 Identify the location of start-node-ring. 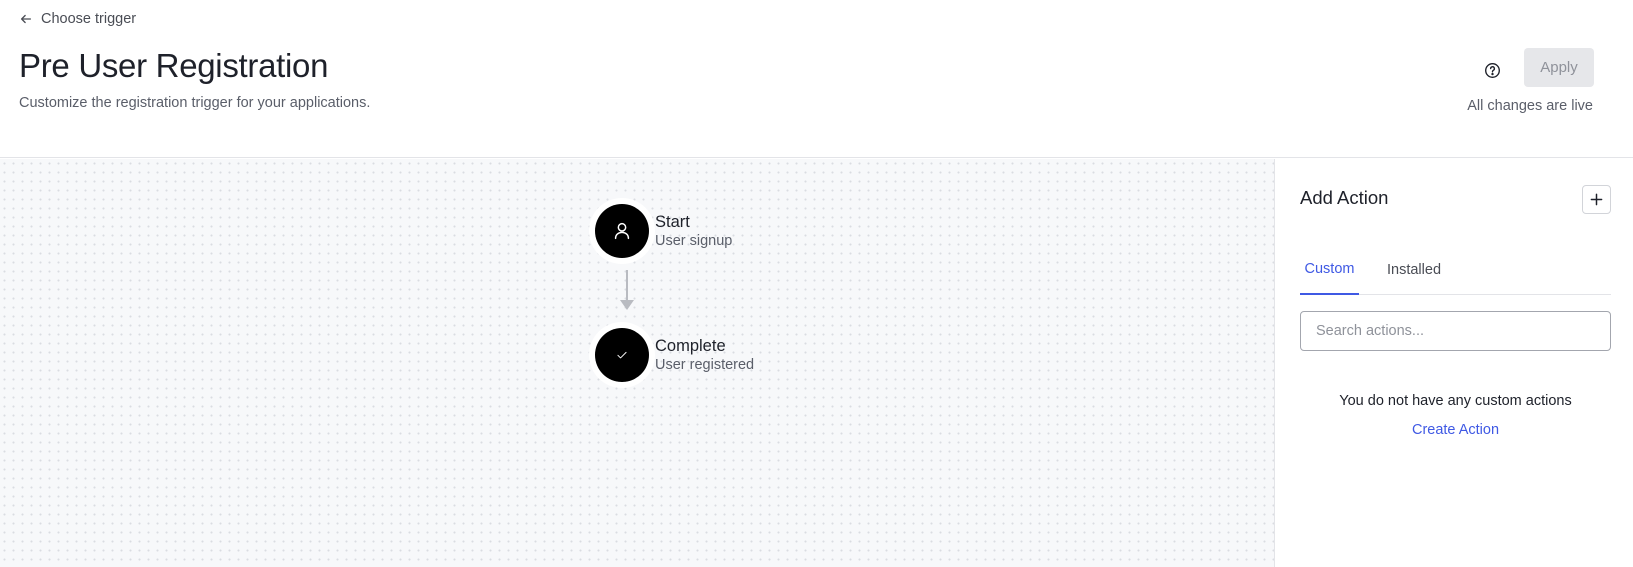
(622, 231).